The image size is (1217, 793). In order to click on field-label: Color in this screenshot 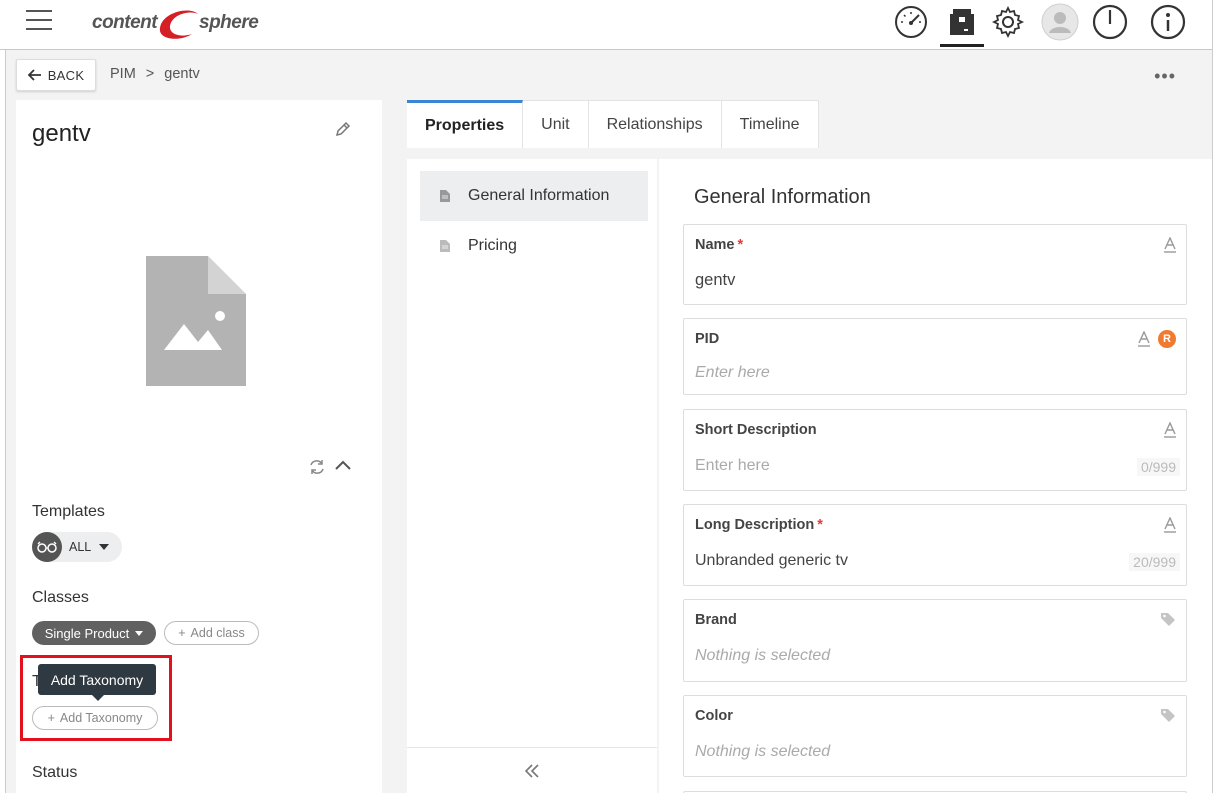, I will do `click(714, 716)`.